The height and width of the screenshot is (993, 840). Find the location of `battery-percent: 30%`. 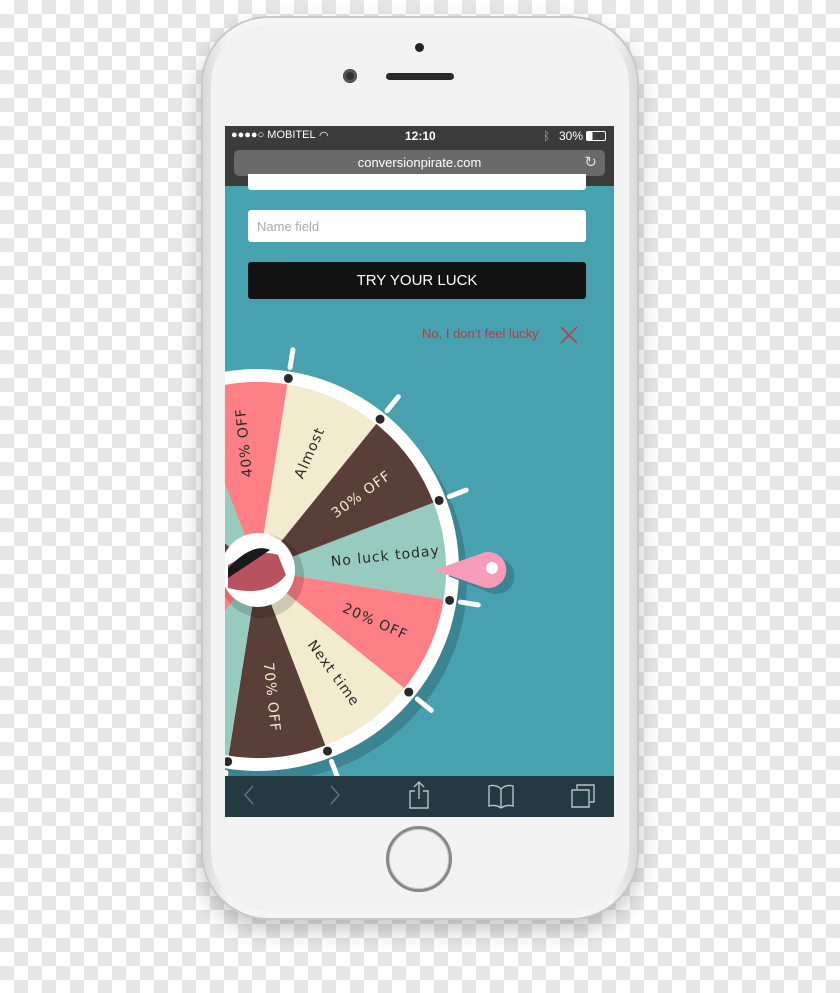

battery-percent: 30% is located at coordinates (571, 136).